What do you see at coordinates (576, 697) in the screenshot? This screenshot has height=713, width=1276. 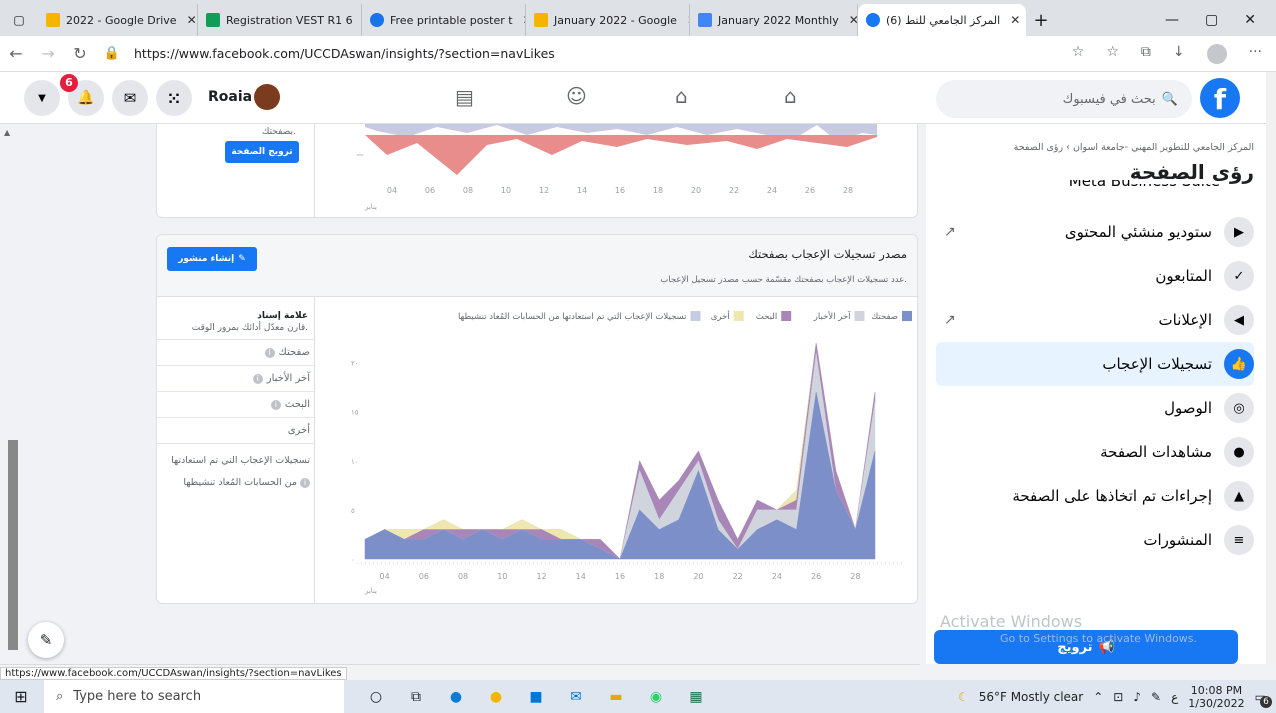 I see `mail-icon: ✉` at bounding box center [576, 697].